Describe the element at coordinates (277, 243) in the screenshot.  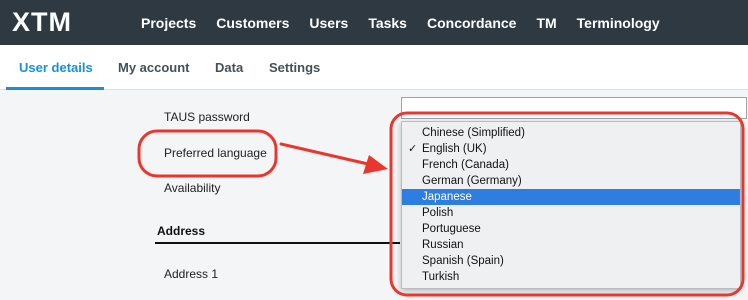
I see `section-divider` at that location.